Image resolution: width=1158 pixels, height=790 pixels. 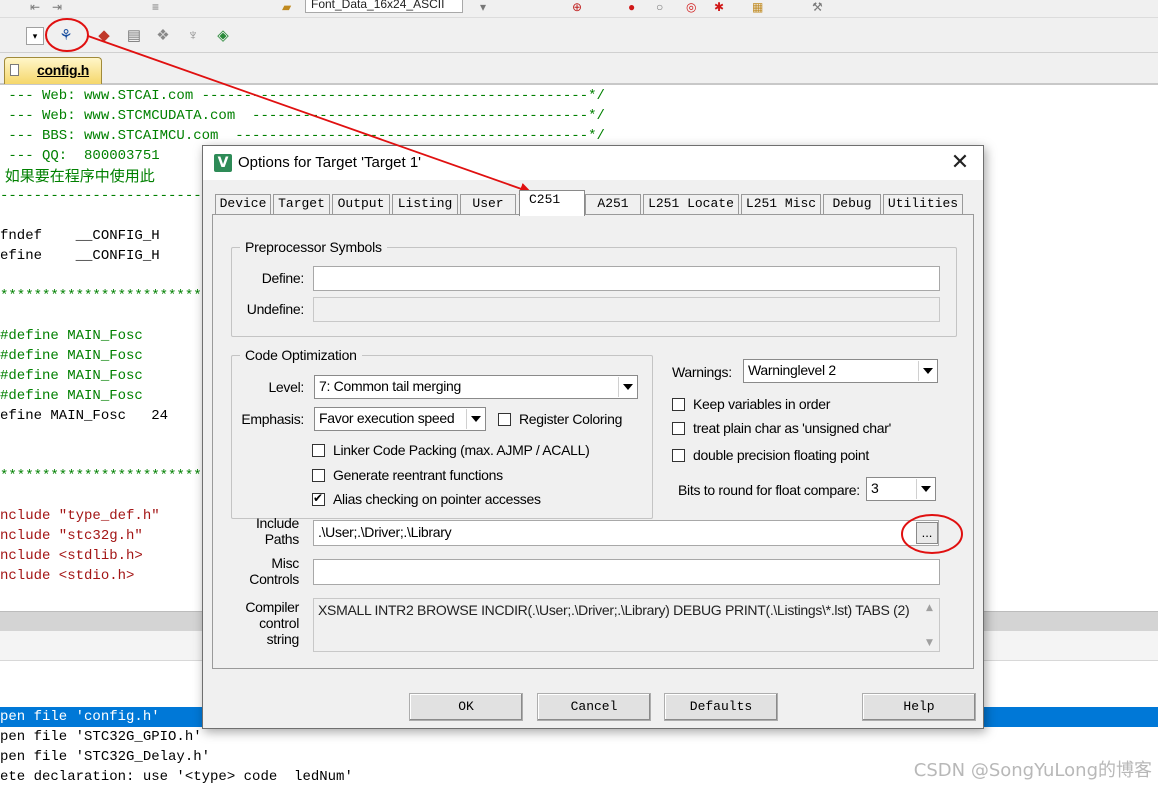 What do you see at coordinates (476, 387) in the screenshot?
I see `level-select: 7: Common tail merging` at bounding box center [476, 387].